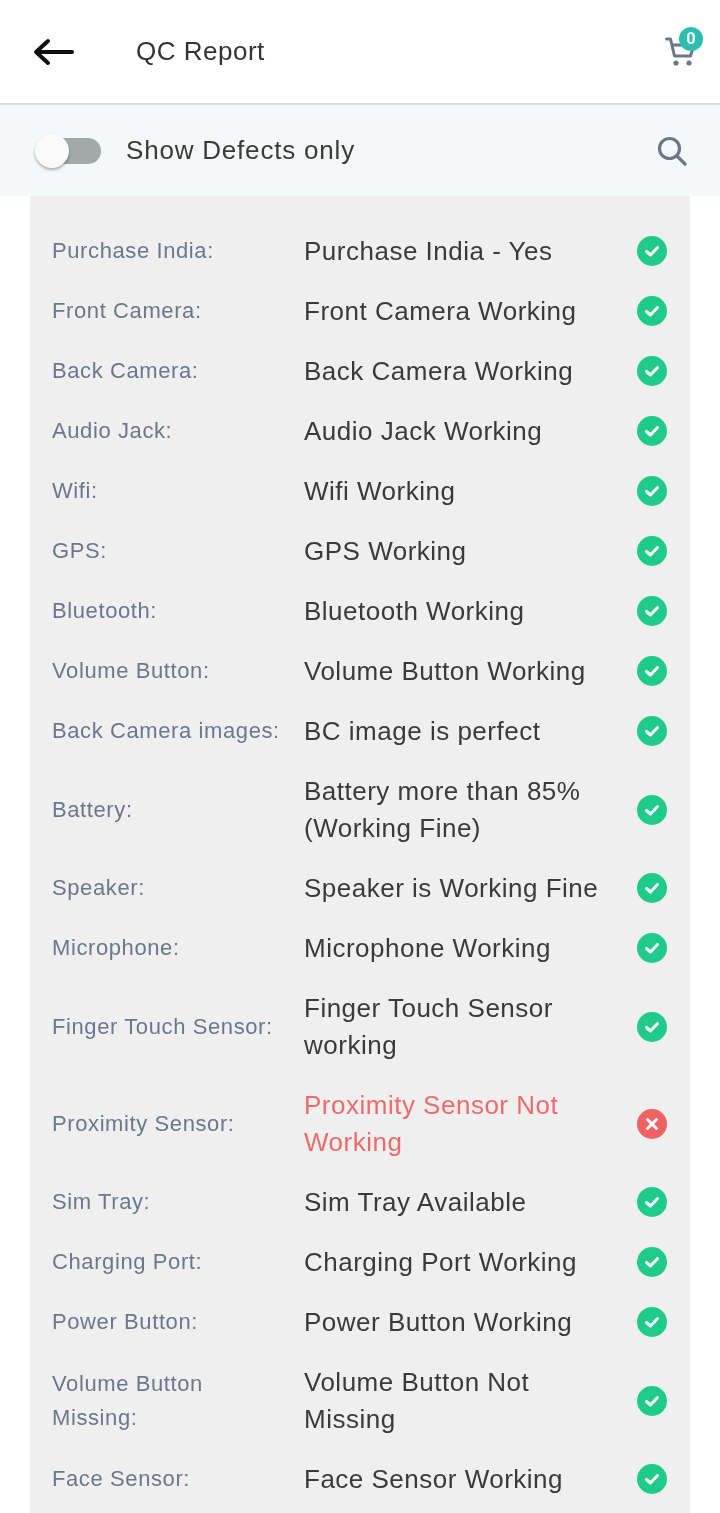 This screenshot has width=720, height=1513. I want to click on field-value: Power Button Working, so click(439, 1322).